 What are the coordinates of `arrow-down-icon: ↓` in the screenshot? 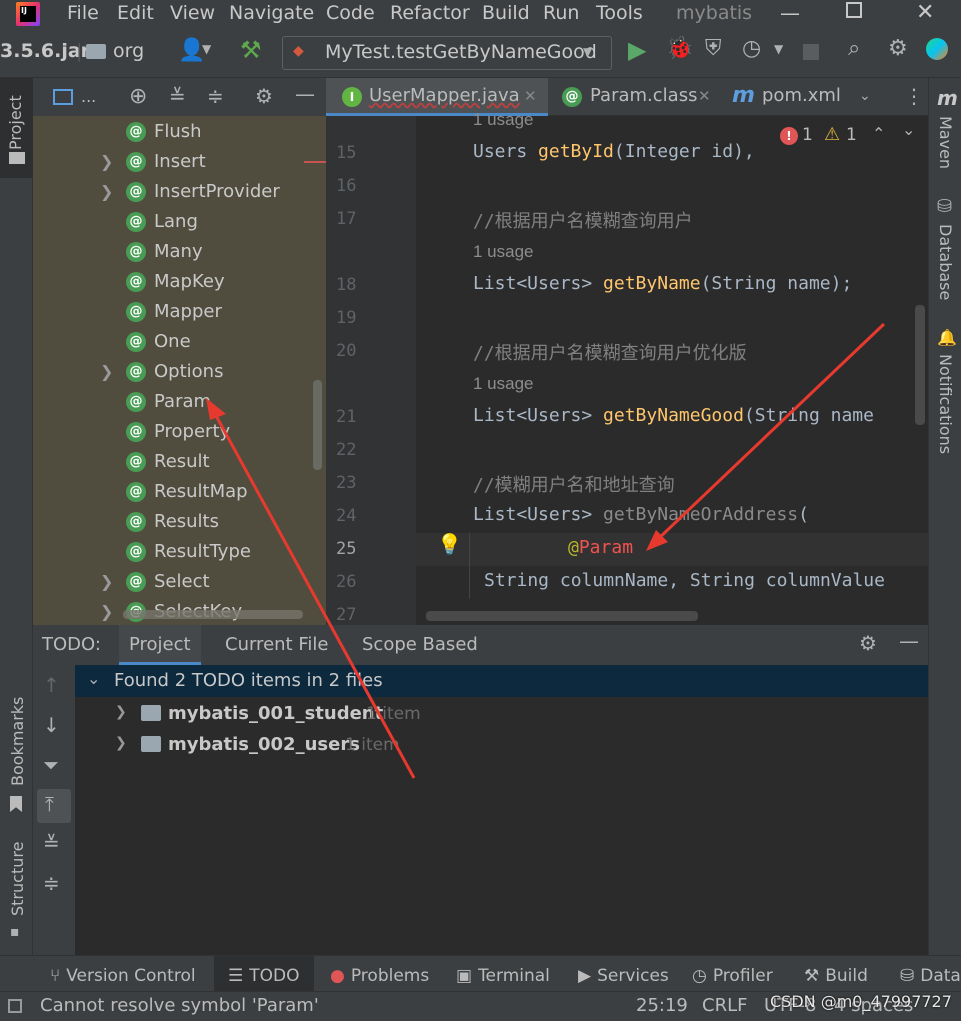 It's located at (51, 725).